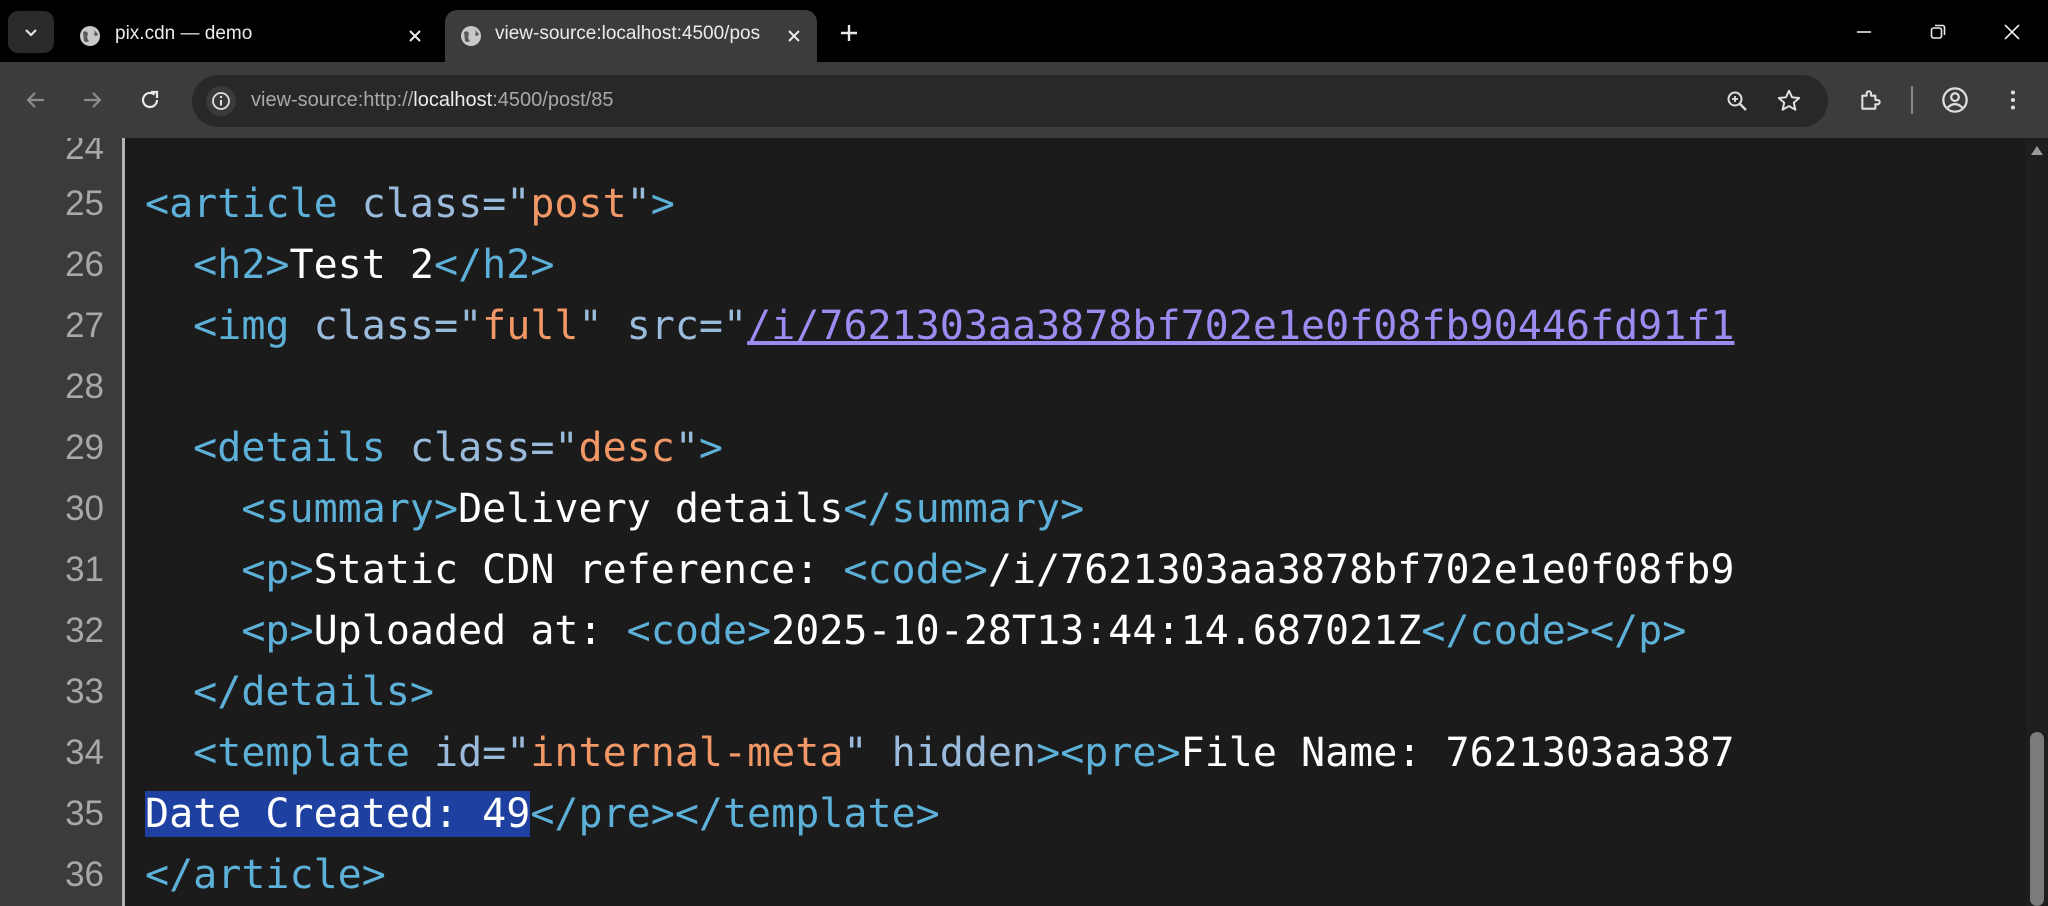  I want to click on tag: <article, so click(241, 204).